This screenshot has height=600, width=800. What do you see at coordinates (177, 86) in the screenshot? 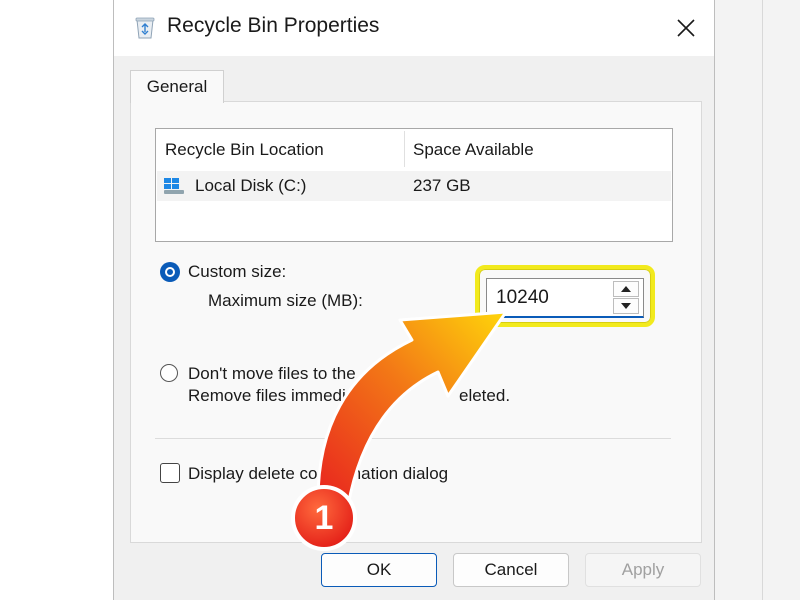
I see `tab-general: General` at bounding box center [177, 86].